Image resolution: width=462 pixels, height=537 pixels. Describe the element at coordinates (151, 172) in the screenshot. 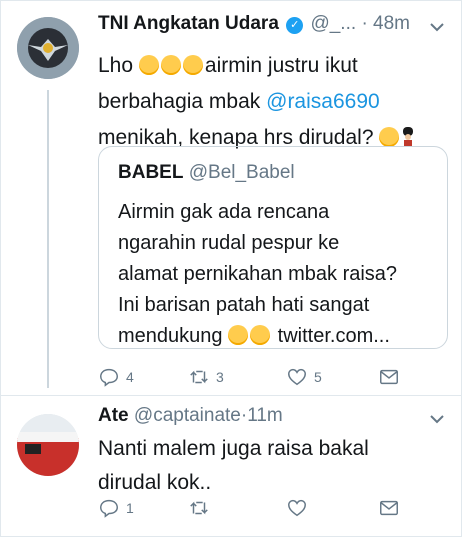

I see `quoted-author-name: BABEL` at that location.